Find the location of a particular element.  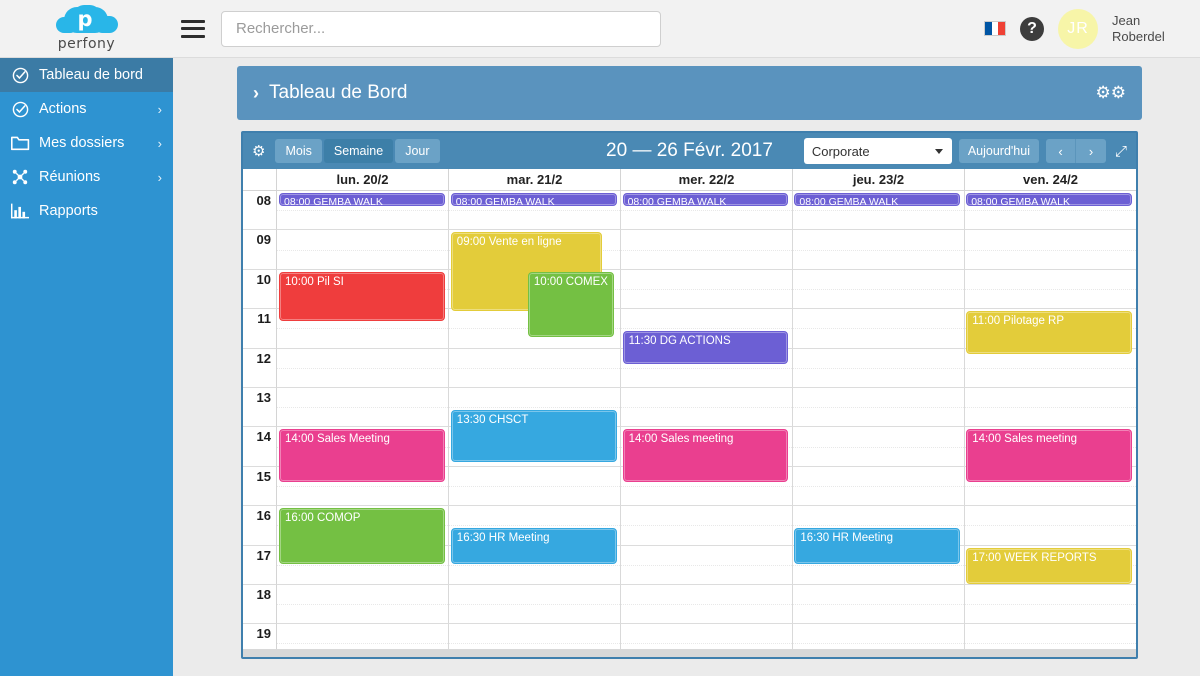

hour-label: 13 is located at coordinates (260, 407).